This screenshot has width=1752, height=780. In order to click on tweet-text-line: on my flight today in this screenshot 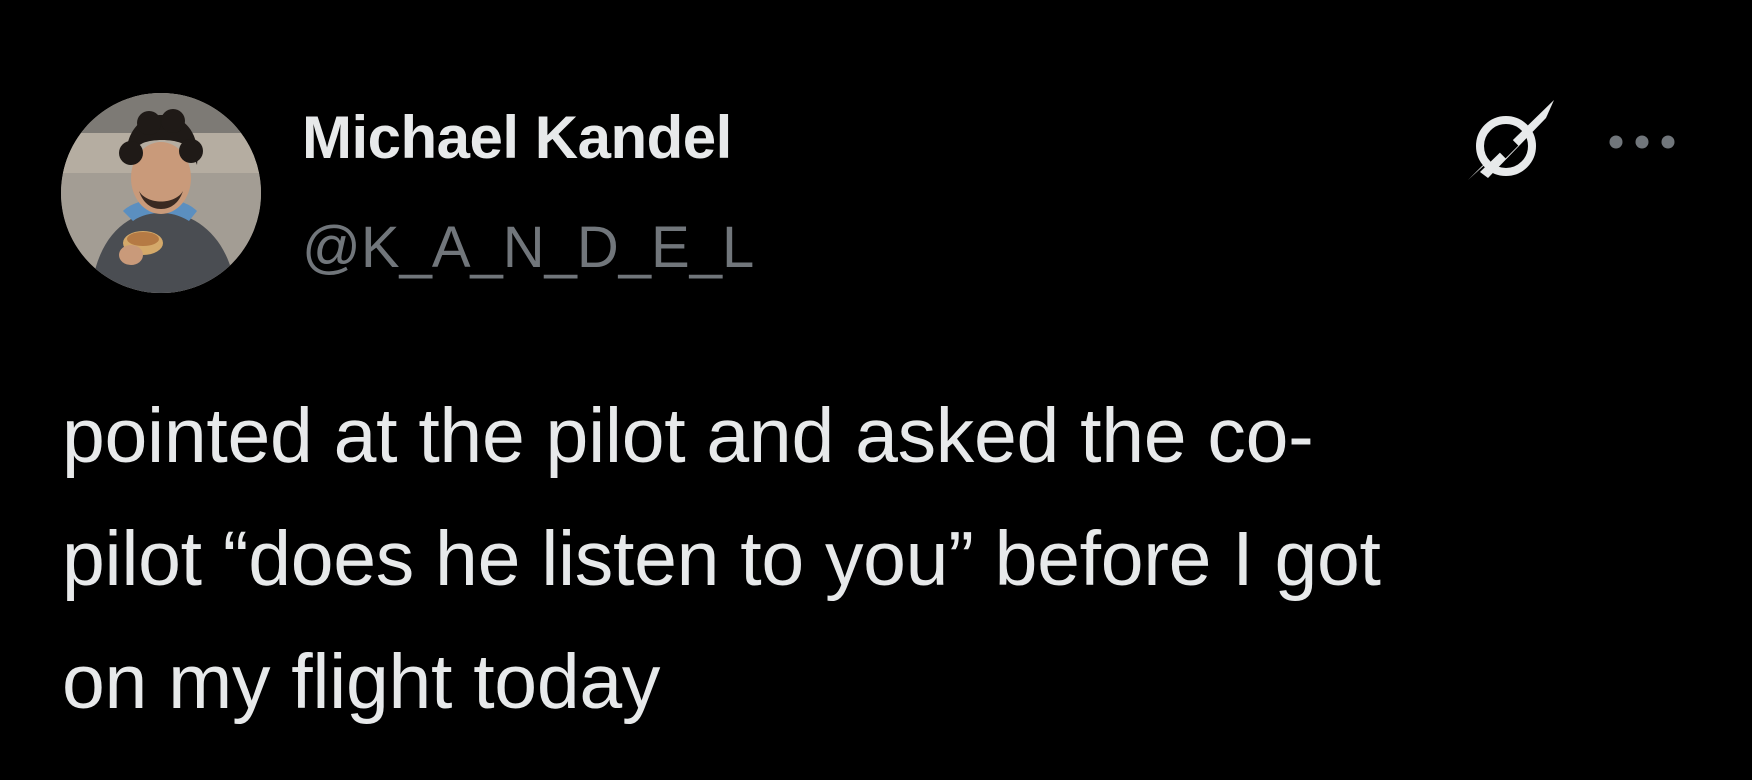, I will do `click(361, 682)`.